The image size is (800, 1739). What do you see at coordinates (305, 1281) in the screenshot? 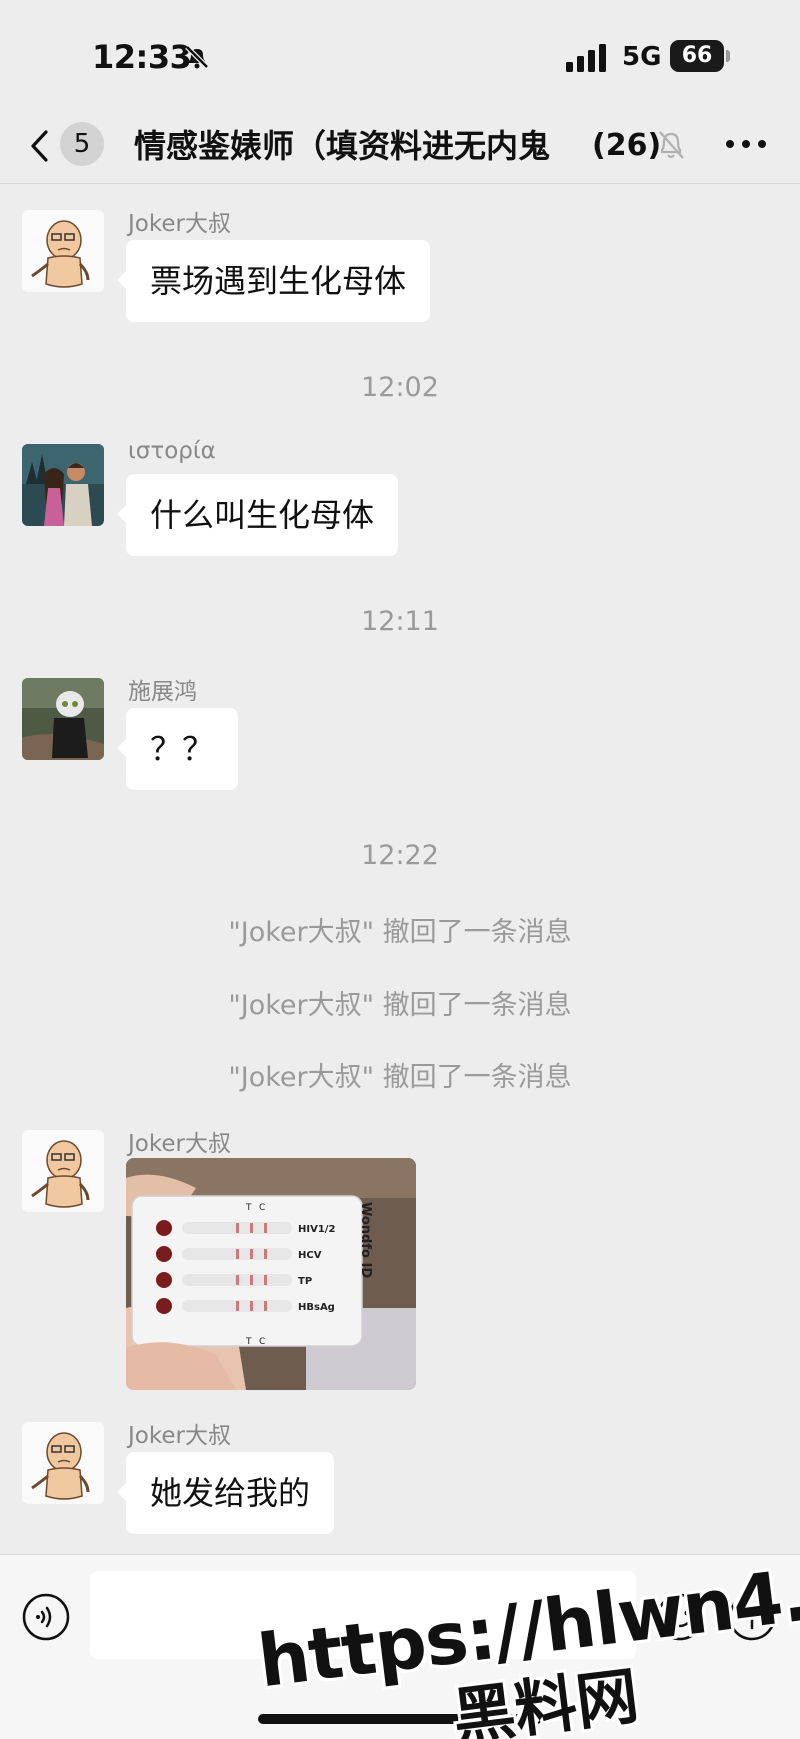
I see `test-row-label: TP` at bounding box center [305, 1281].